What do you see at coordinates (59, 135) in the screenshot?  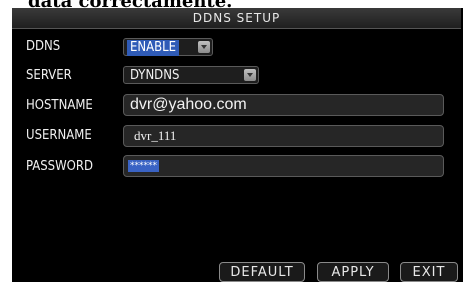 I see `username-label: USERNAME` at bounding box center [59, 135].